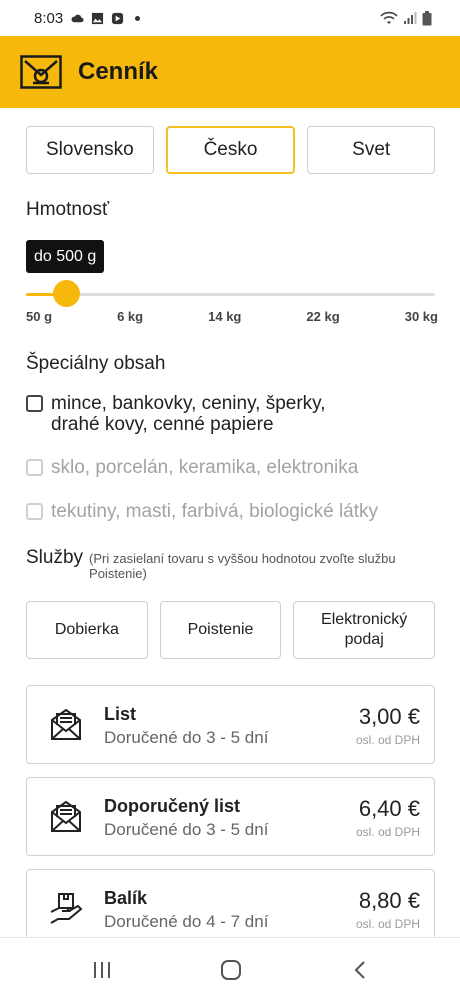  What do you see at coordinates (66, 816) in the screenshot?
I see `registered-envelope-icon` at bounding box center [66, 816].